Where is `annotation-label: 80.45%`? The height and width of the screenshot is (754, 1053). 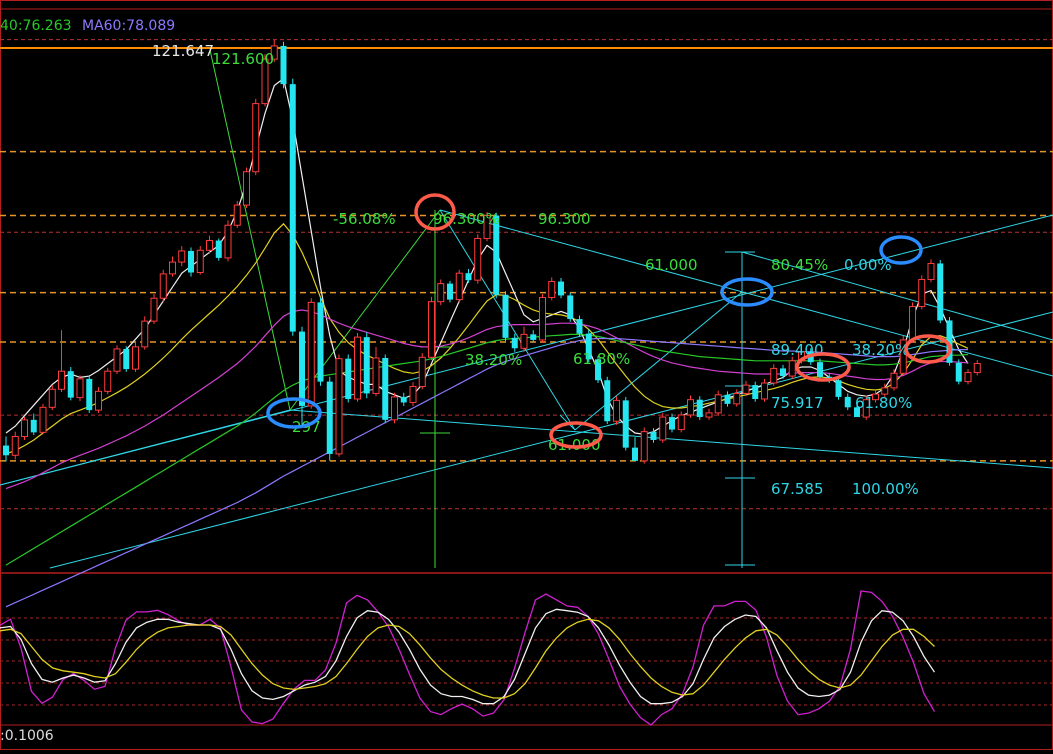
annotation-label: 80.45% is located at coordinates (799, 265).